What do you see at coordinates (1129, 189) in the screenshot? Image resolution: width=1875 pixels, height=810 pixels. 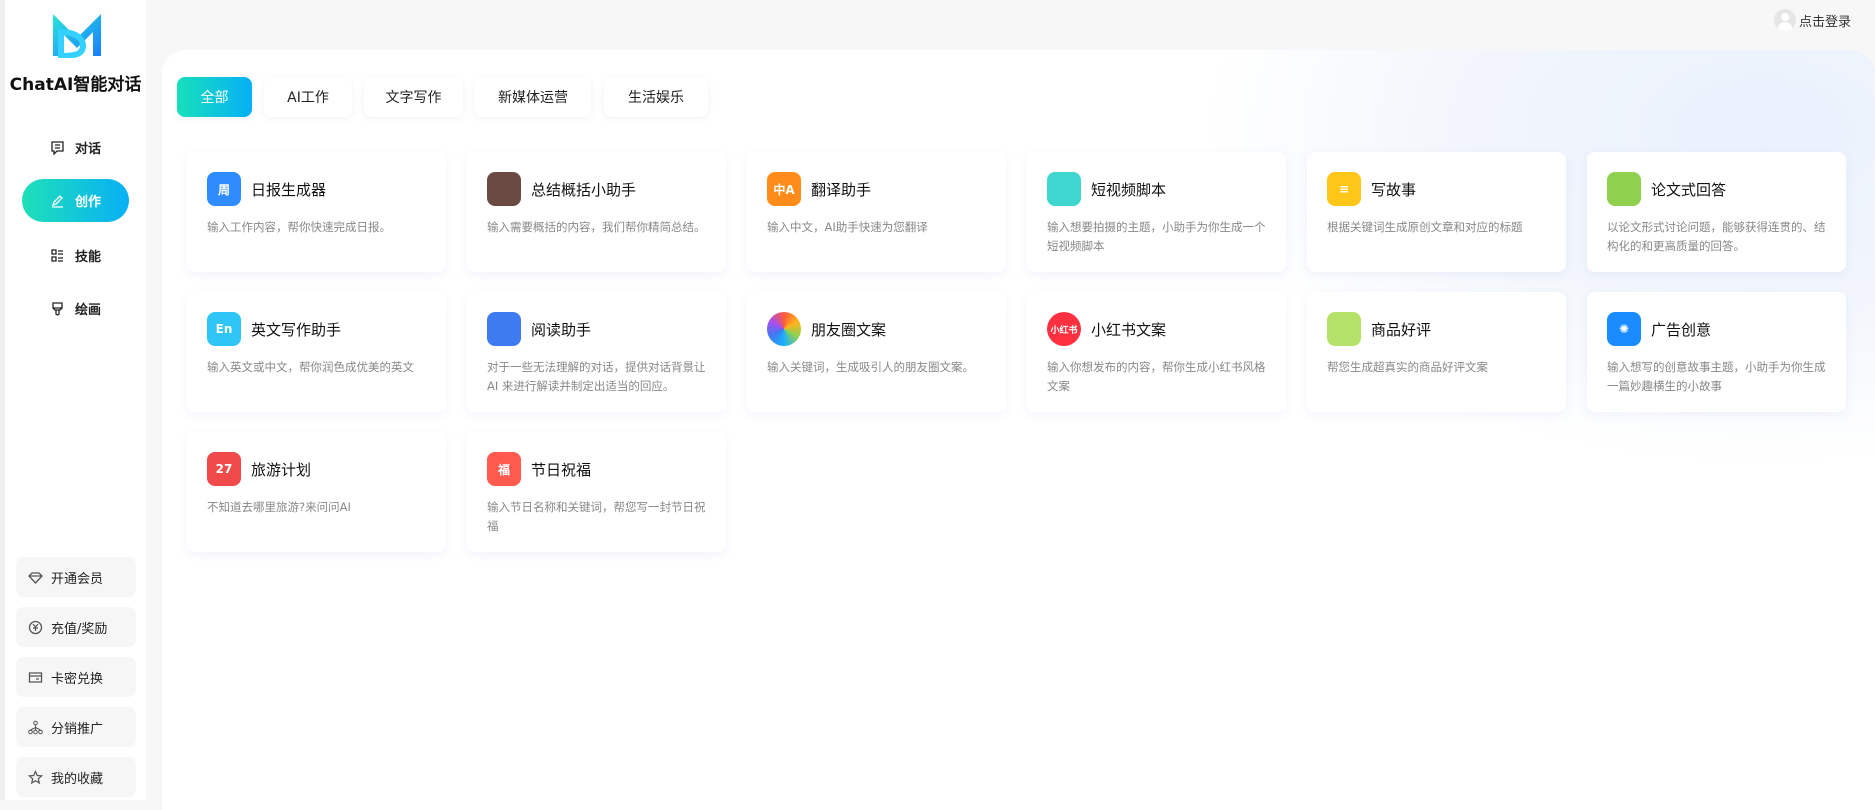 I see `card-title: 短视频脚本` at bounding box center [1129, 189].